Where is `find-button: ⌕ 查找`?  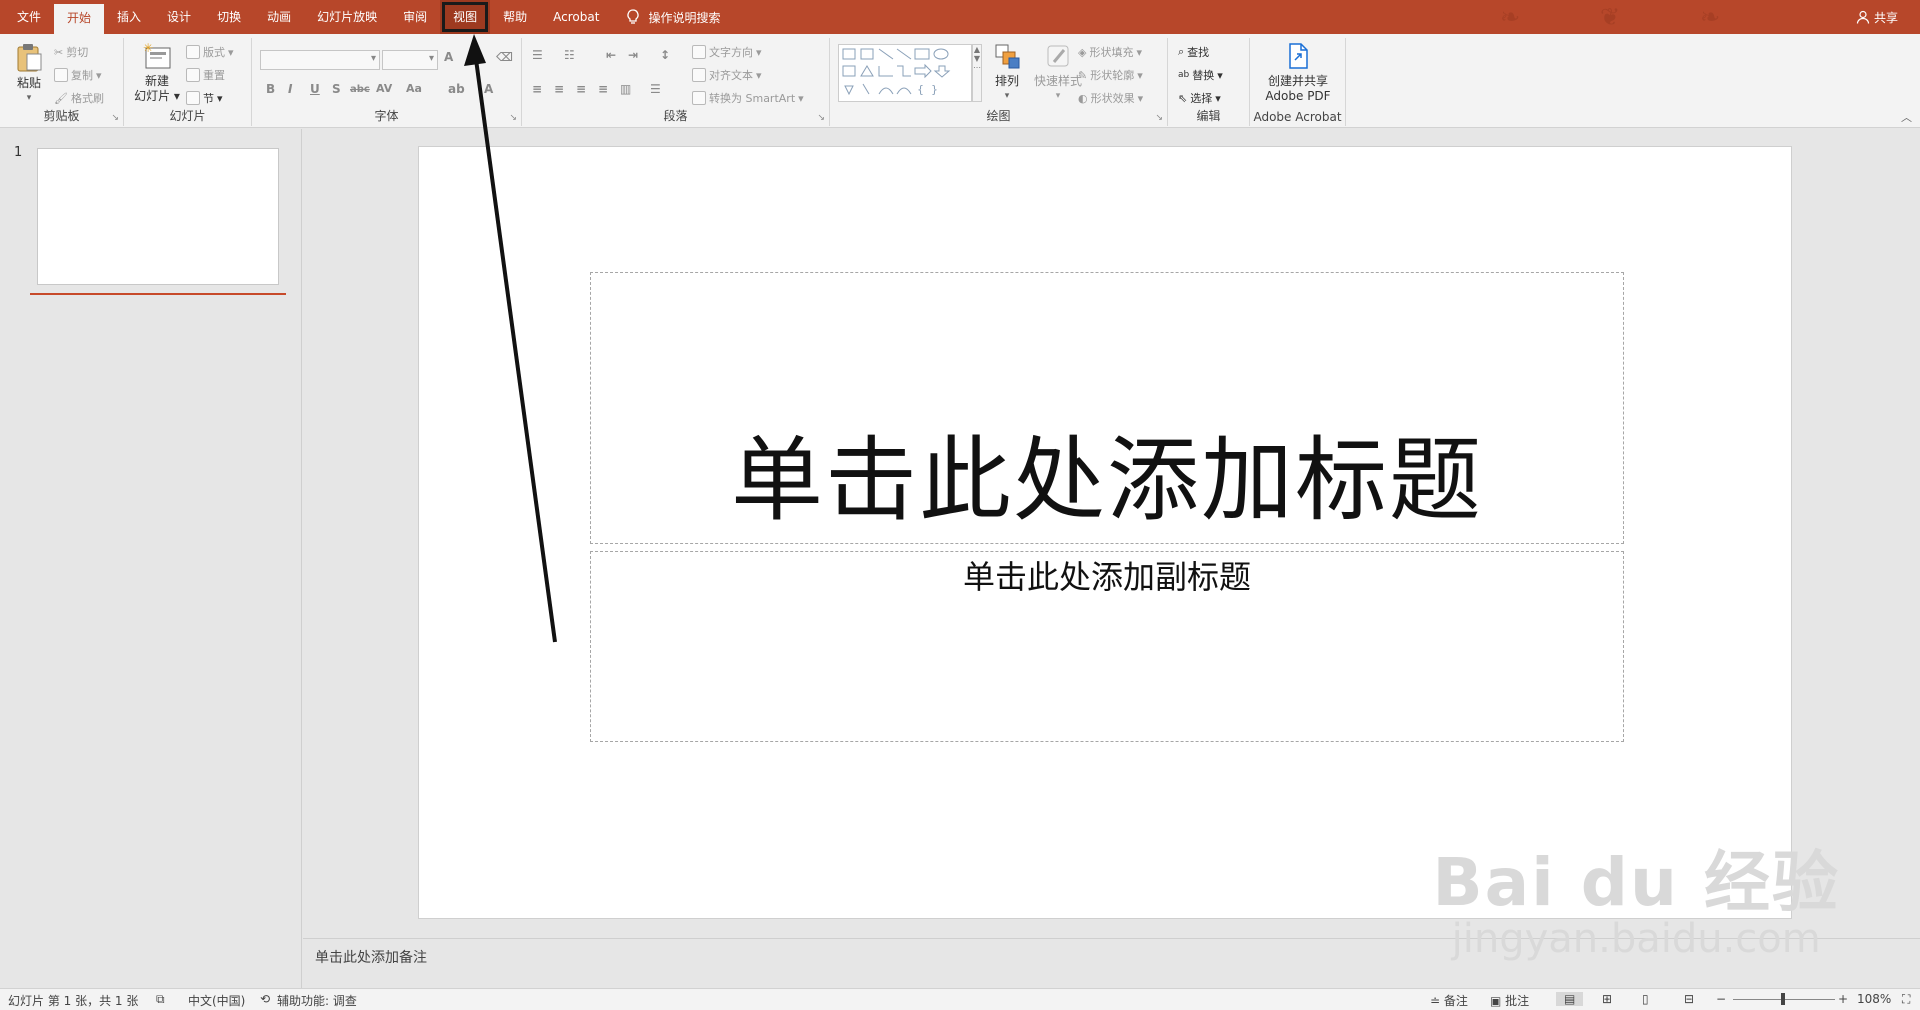
find-button: ⌕ 查找 is located at coordinates (1193, 52).